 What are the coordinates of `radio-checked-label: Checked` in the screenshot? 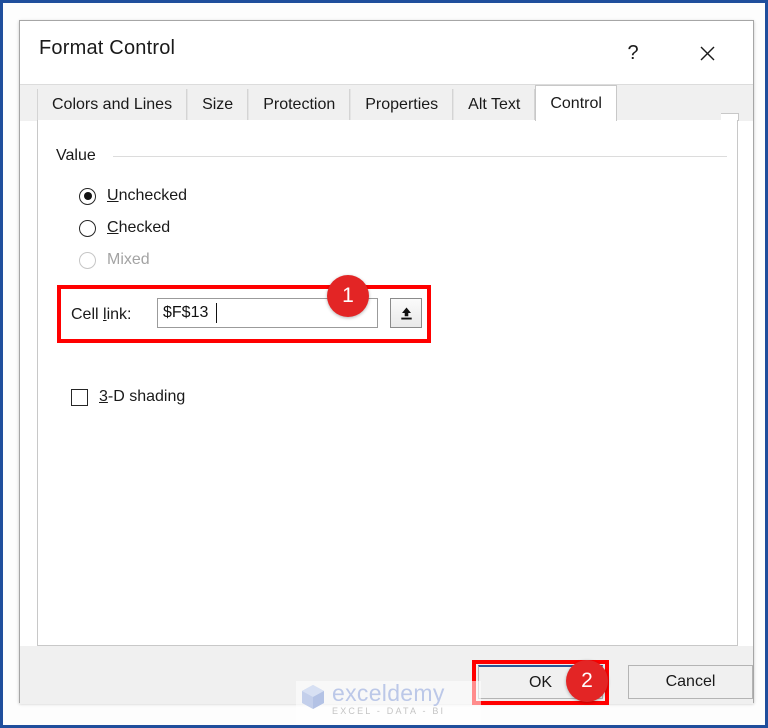 It's located at (139, 227).